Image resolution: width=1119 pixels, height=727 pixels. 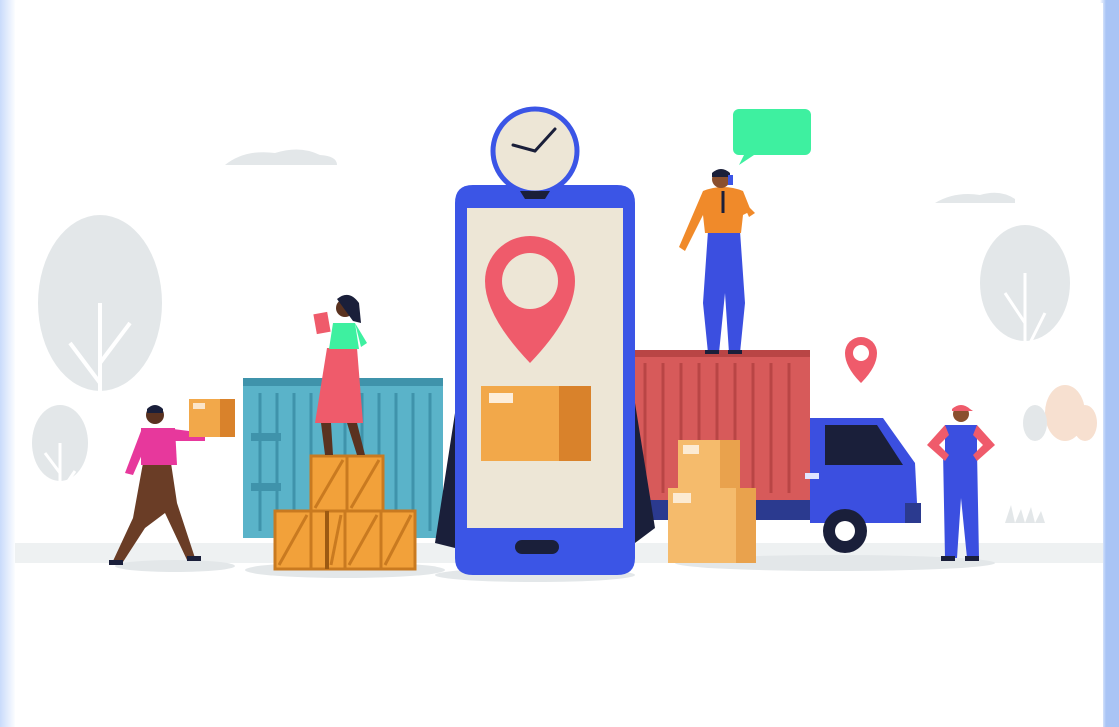 I want to click on map-pin-small-icon, so click(x=861, y=360).